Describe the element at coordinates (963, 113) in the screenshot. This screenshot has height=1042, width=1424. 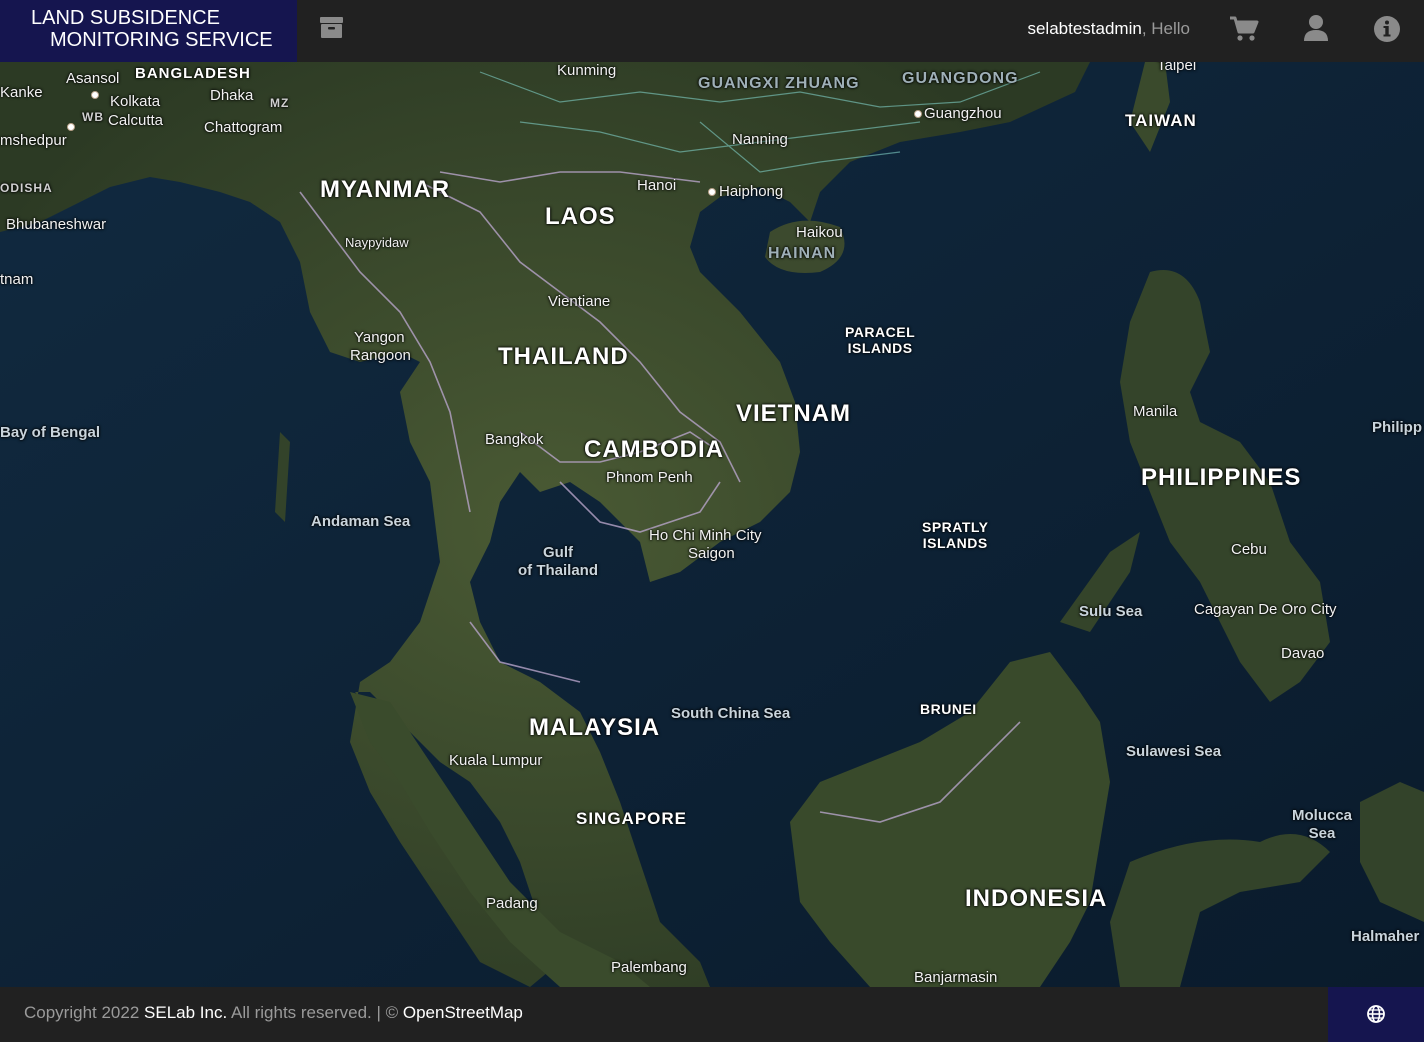
I see `city-guangzhou: Guangzhou` at that location.